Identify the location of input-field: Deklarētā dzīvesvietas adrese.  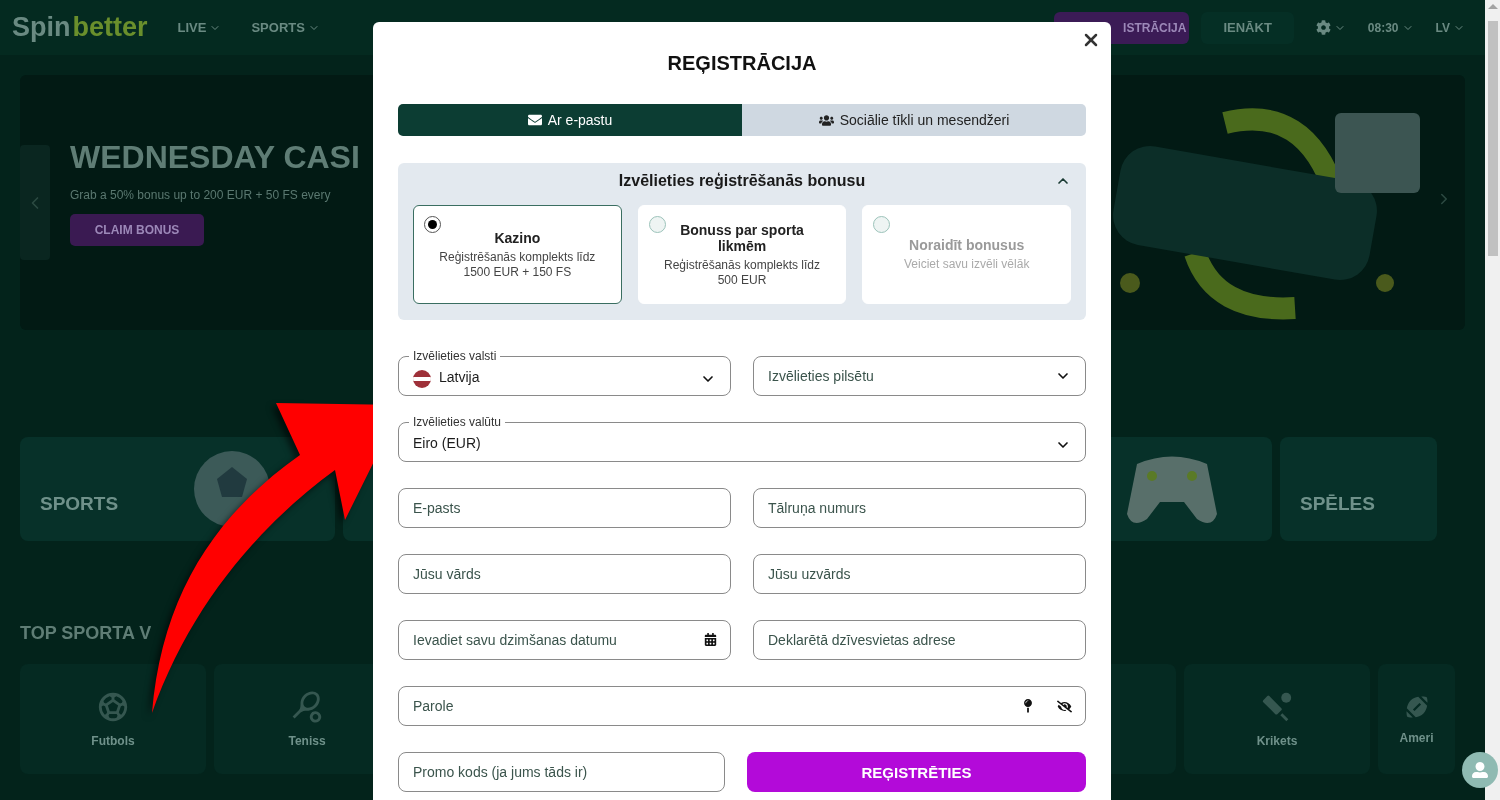
(919, 640).